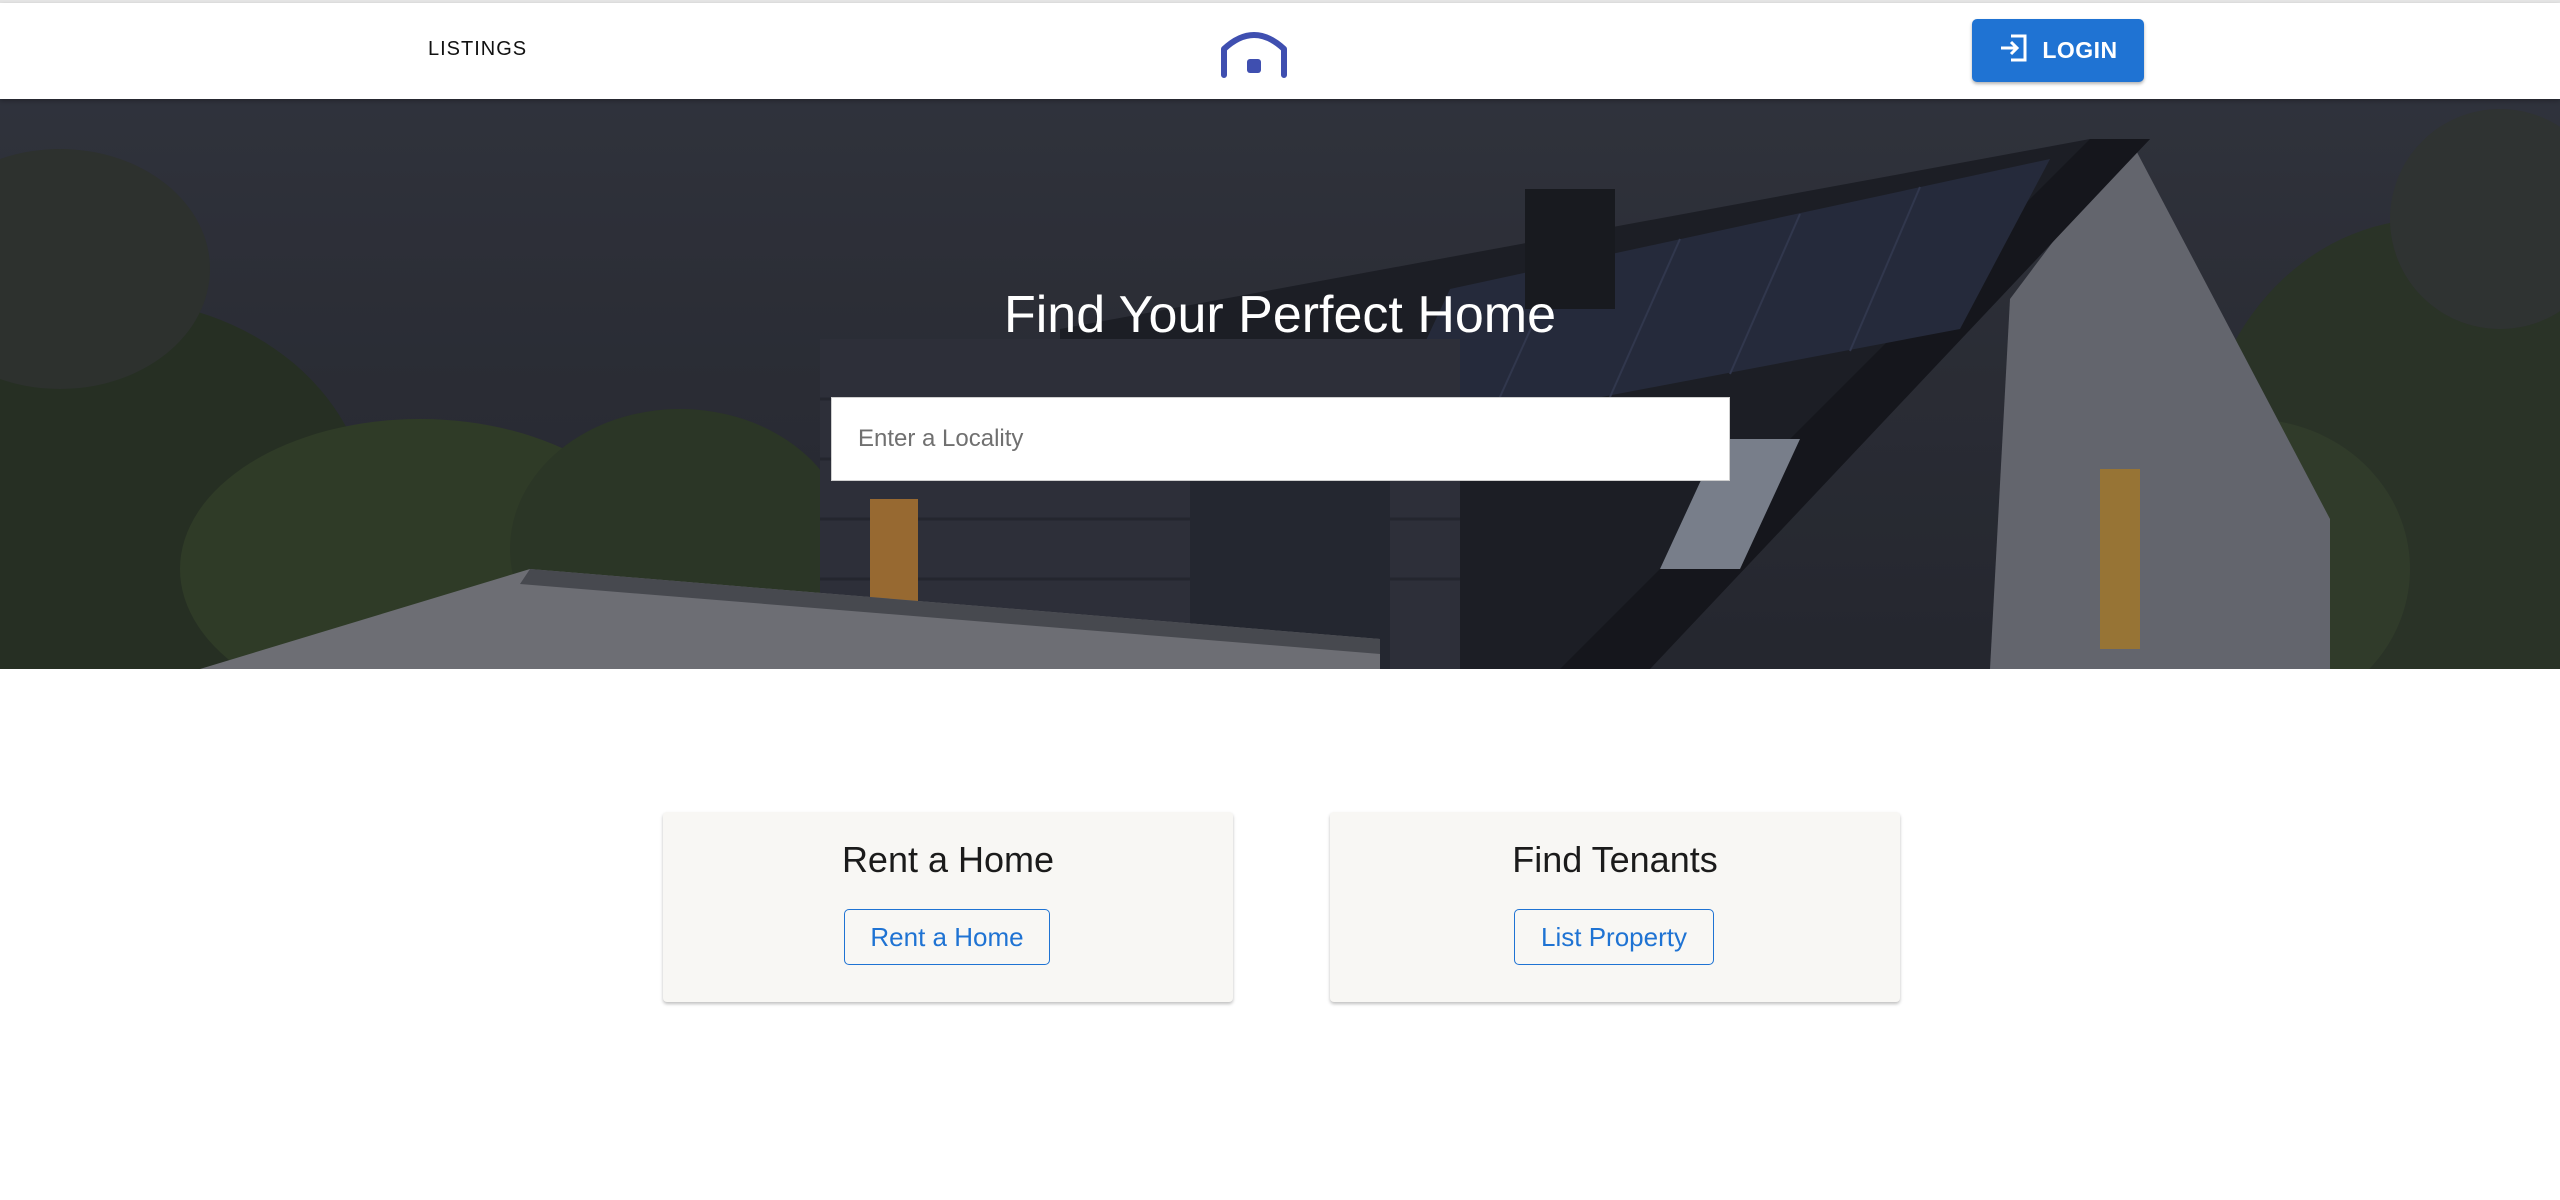 This screenshot has width=2560, height=1200. What do you see at coordinates (1615, 907) in the screenshot?
I see `find-tenants-card: Find Tenants List Property` at bounding box center [1615, 907].